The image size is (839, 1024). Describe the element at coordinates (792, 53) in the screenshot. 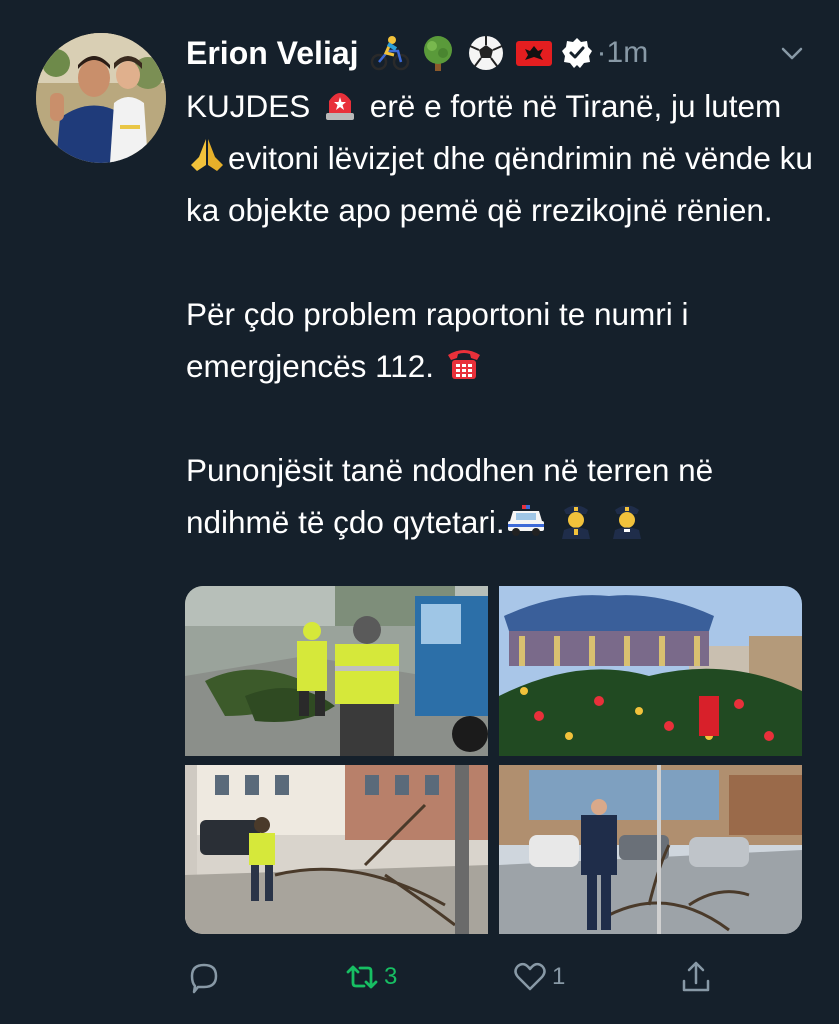

I see `chevron-down-icon` at that location.